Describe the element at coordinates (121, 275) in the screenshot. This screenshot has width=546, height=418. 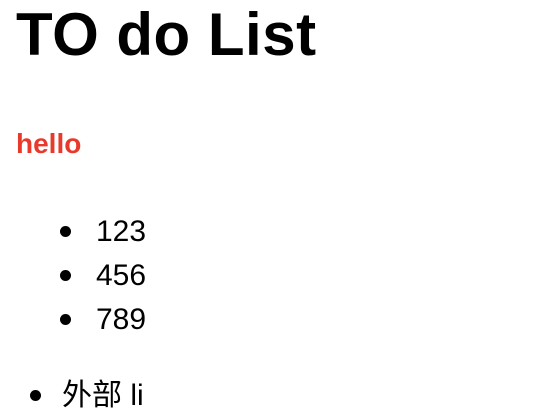
I see `list-item-label: 456` at that location.